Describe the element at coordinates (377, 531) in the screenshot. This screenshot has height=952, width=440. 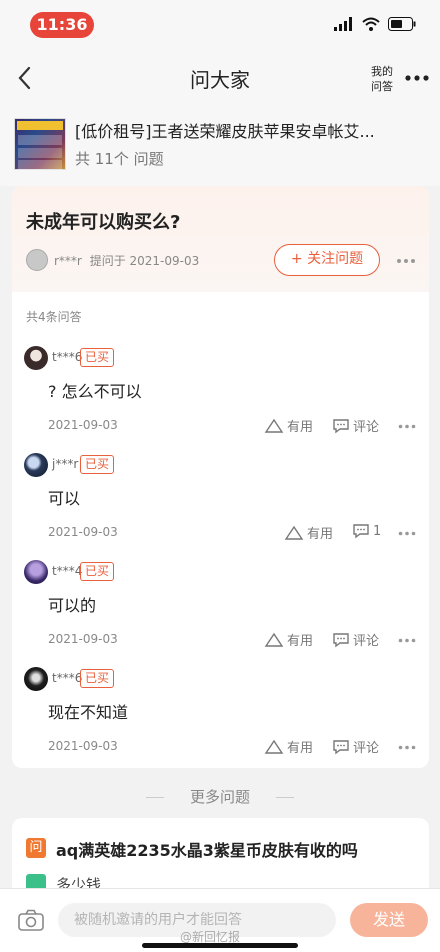
I see `comment-count: 1` at that location.